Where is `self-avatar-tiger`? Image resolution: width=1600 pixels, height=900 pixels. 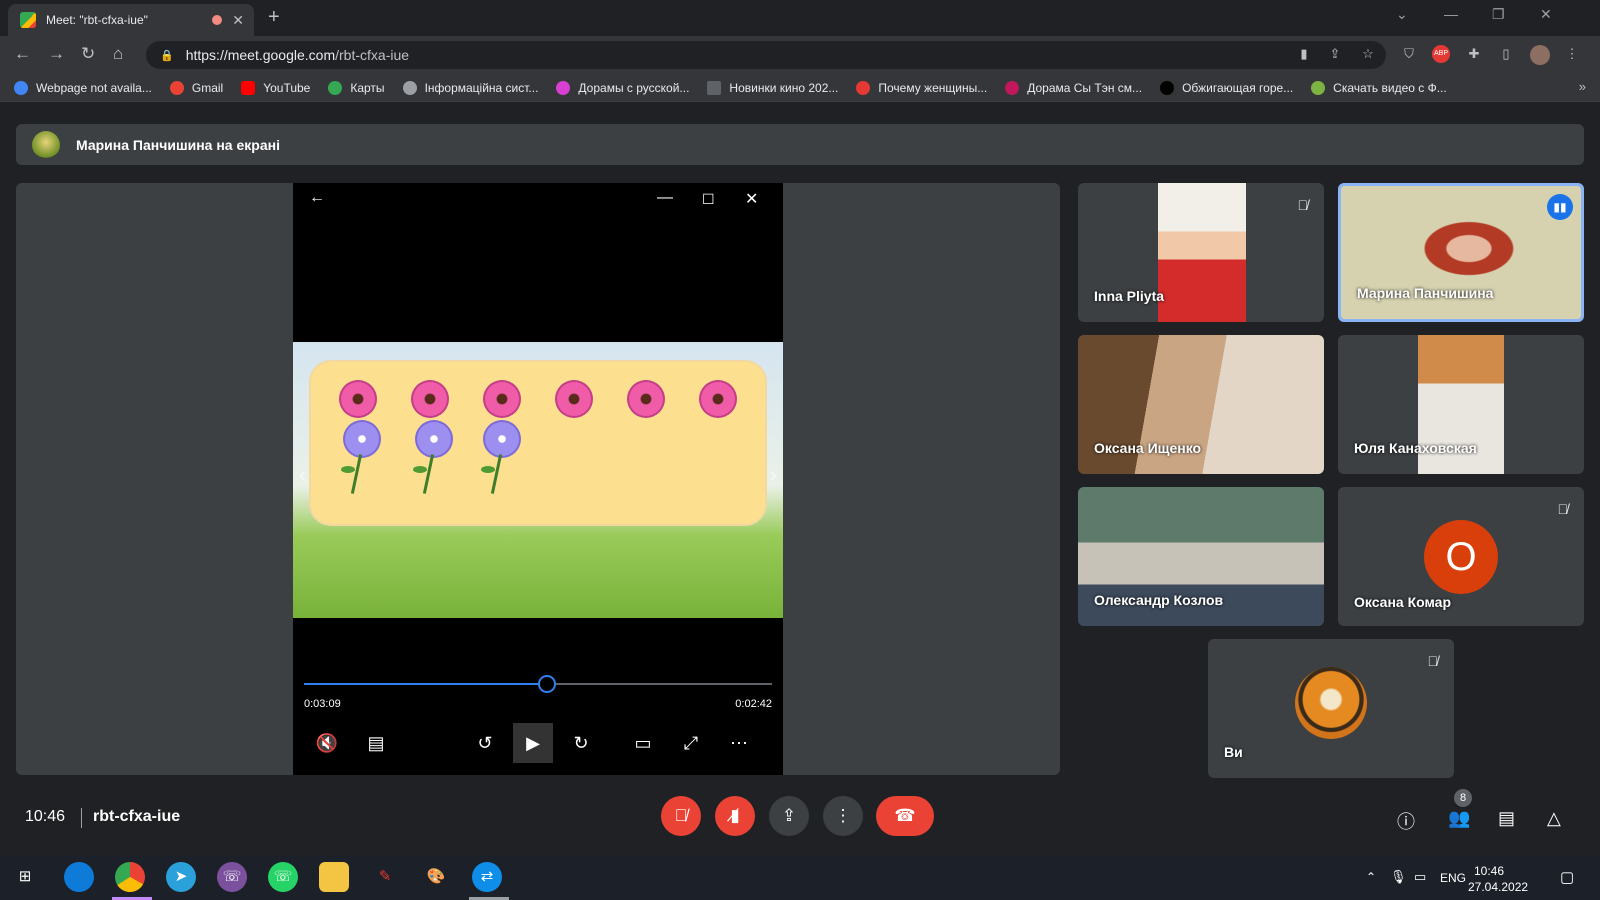 self-avatar-tiger is located at coordinates (1331, 702).